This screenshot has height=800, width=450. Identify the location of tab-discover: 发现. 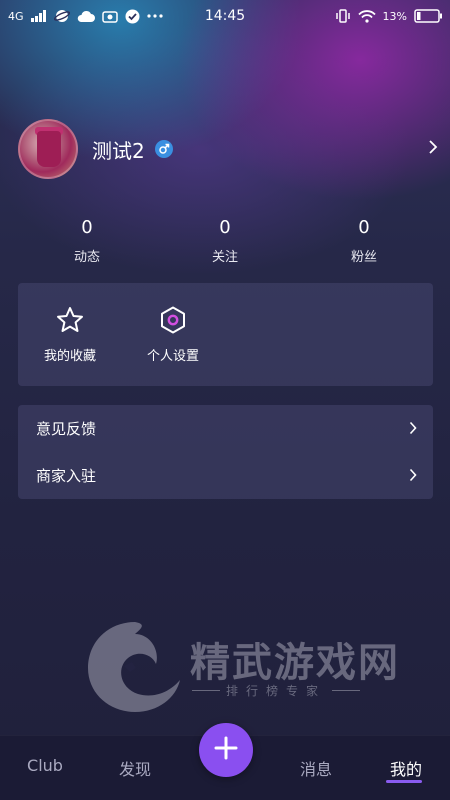
(135, 768).